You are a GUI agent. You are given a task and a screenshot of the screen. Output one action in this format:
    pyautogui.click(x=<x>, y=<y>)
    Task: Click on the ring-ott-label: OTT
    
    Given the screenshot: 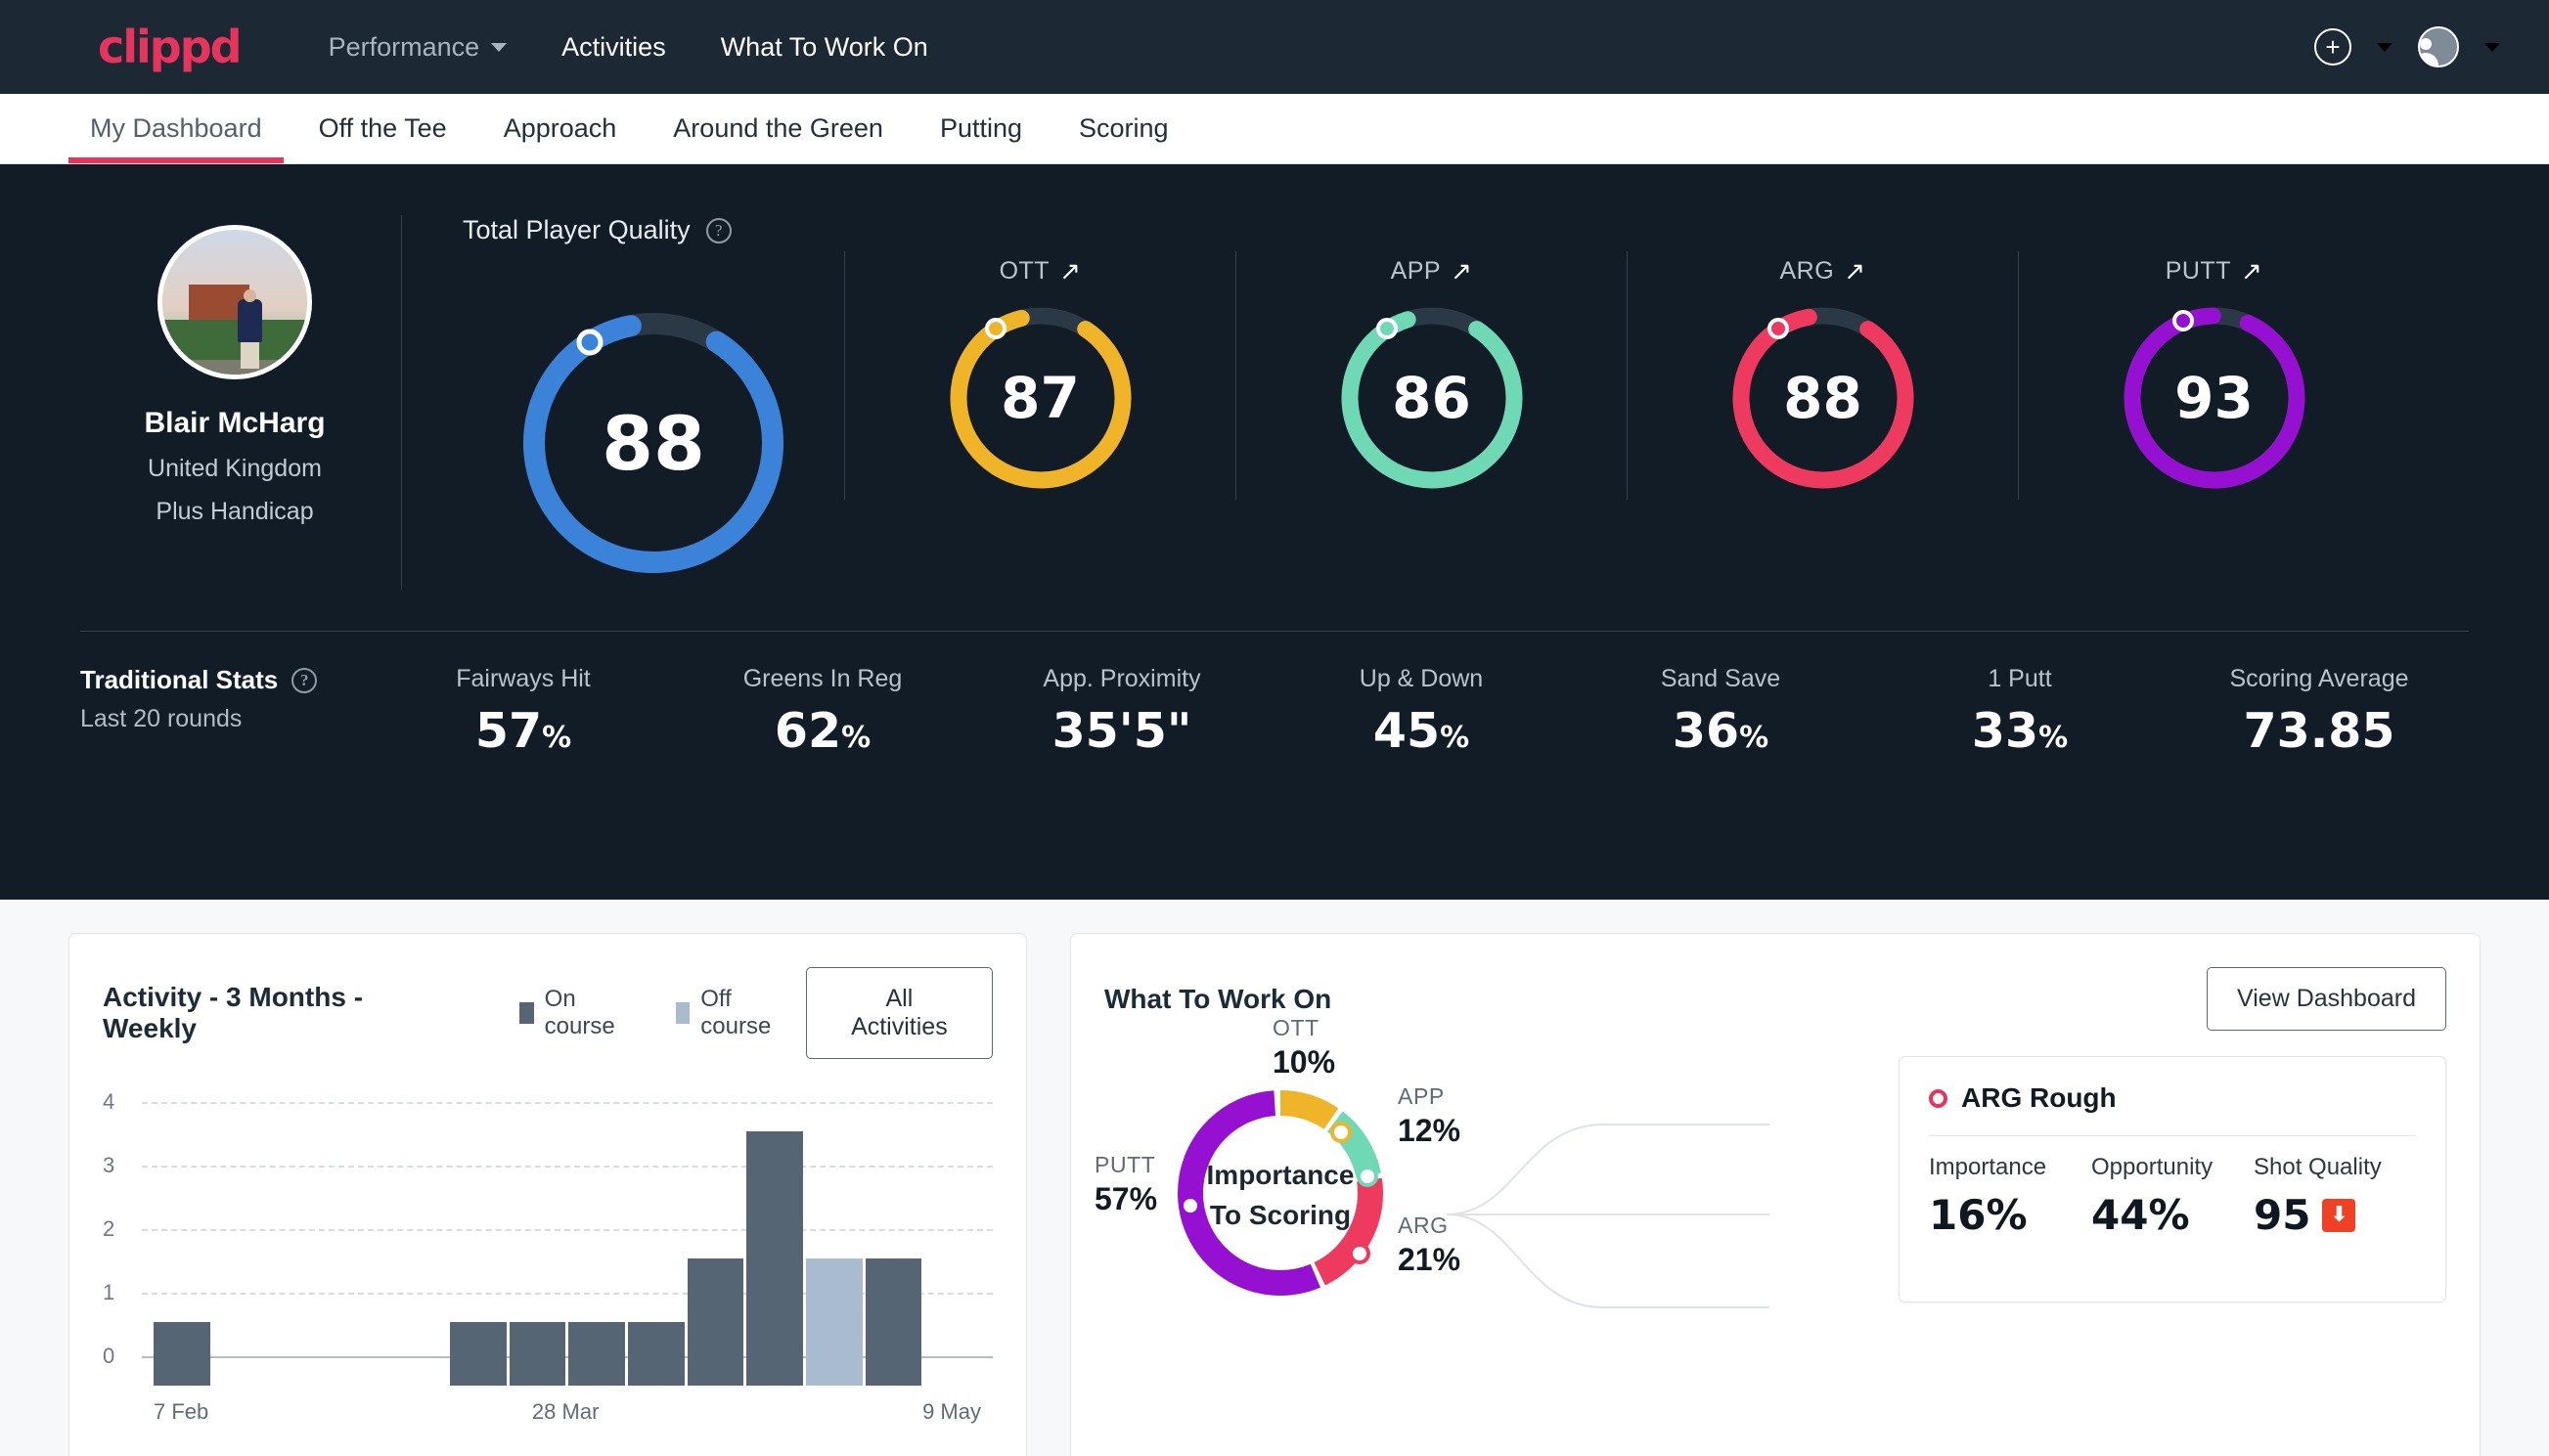 What is the action you would take?
    pyautogui.click(x=1025, y=270)
    